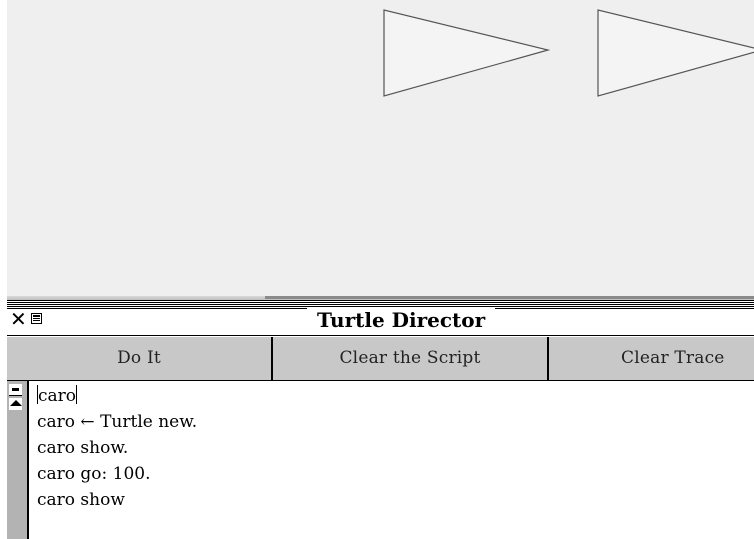  Describe the element at coordinates (411, 358) in the screenshot. I see `clear-script-button: Clear the Script` at that location.